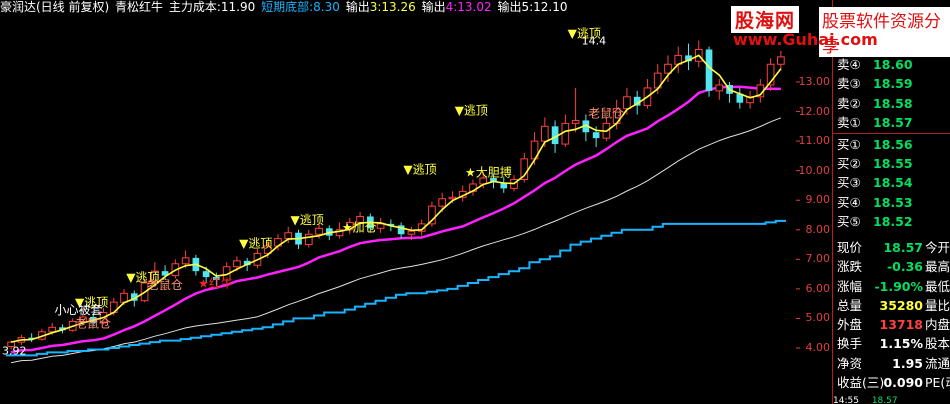 The height and width of the screenshot is (404, 950). I want to click on quote-value: 1.15%, so click(901, 344).